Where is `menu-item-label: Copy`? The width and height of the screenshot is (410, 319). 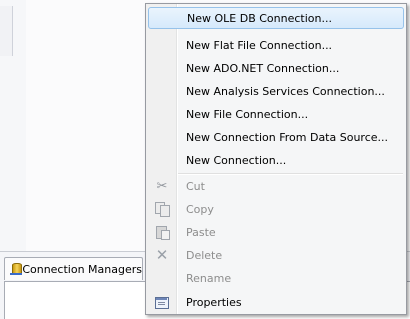 menu-item-label: Copy is located at coordinates (200, 209).